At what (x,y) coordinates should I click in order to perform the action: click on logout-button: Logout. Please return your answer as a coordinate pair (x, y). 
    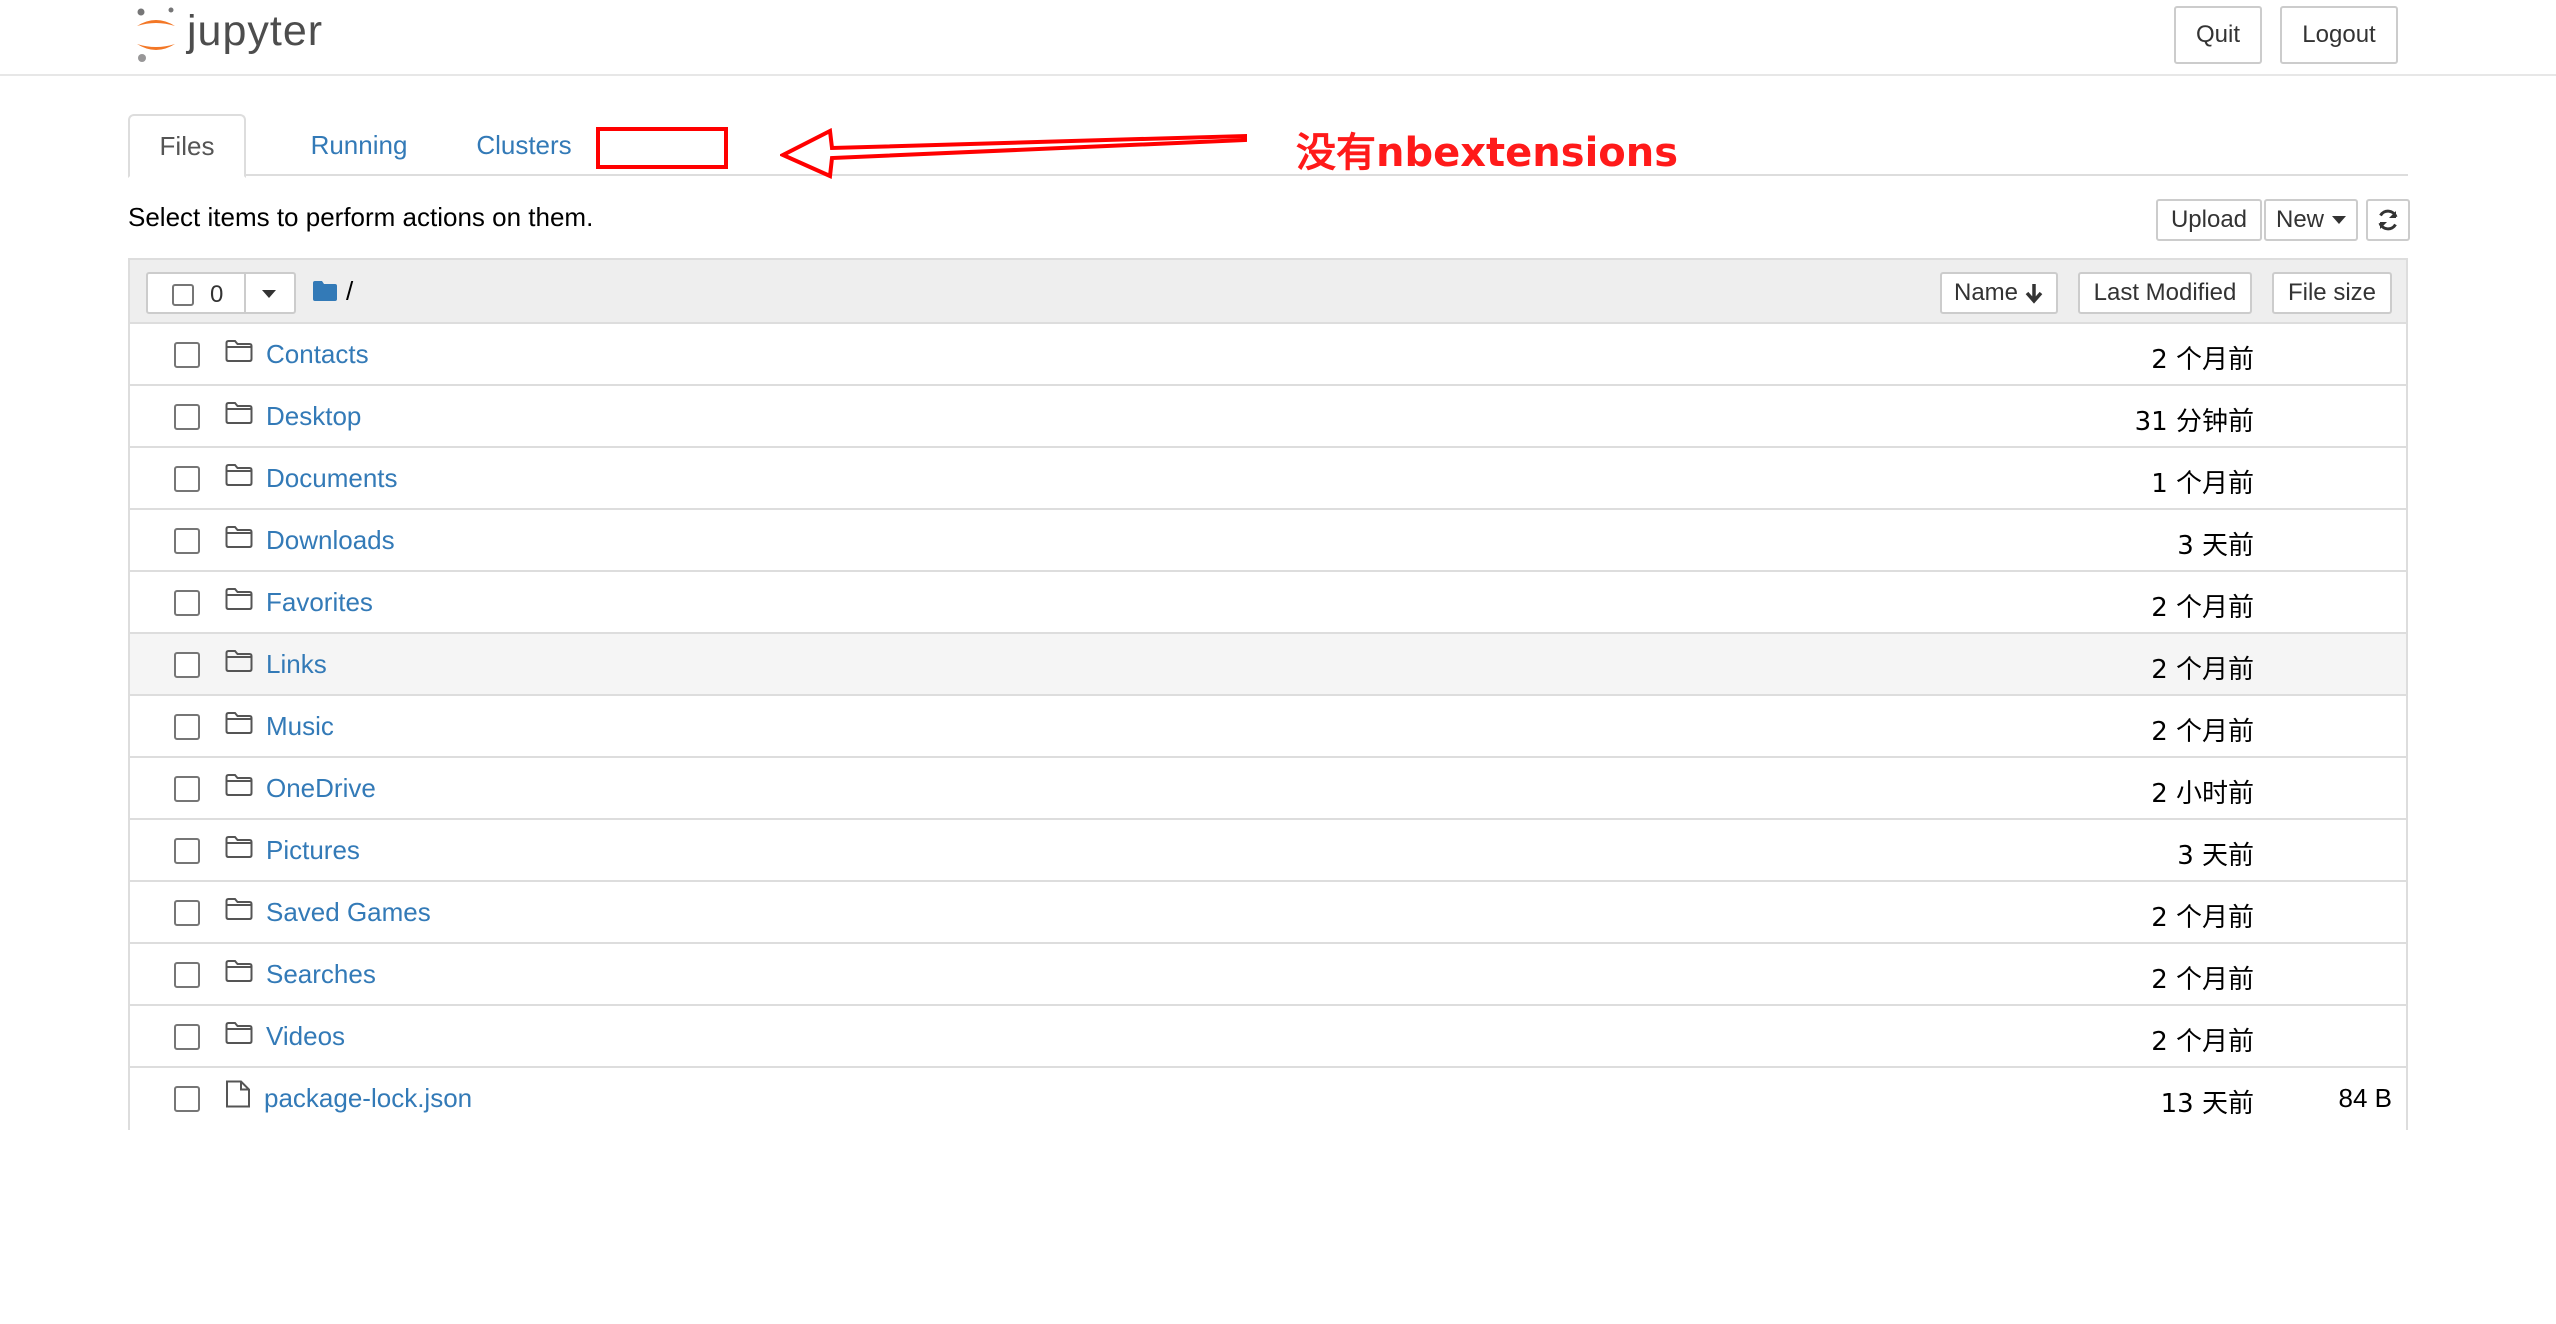
    Looking at the image, I should click on (2339, 35).